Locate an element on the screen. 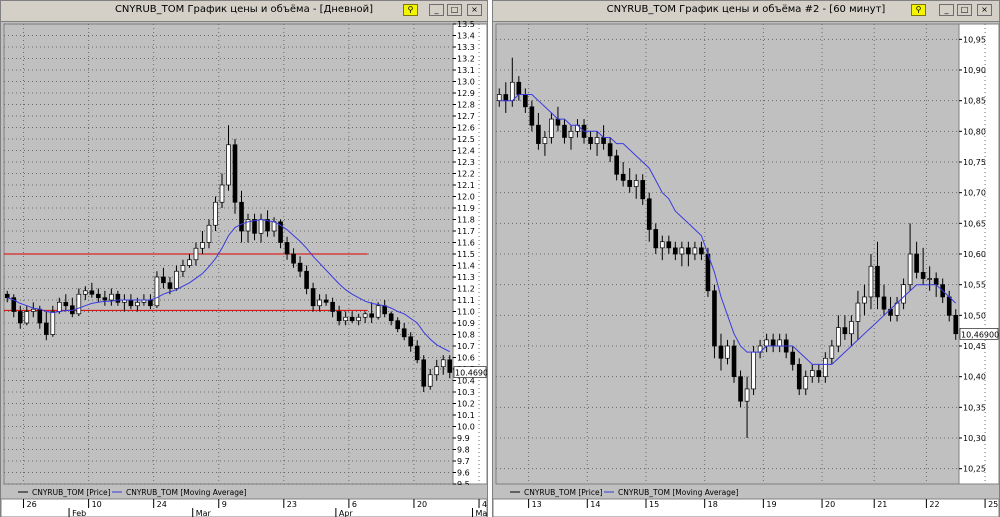 The width and height of the screenshot is (1000, 517). x-month-label: May is located at coordinates (481, 513).